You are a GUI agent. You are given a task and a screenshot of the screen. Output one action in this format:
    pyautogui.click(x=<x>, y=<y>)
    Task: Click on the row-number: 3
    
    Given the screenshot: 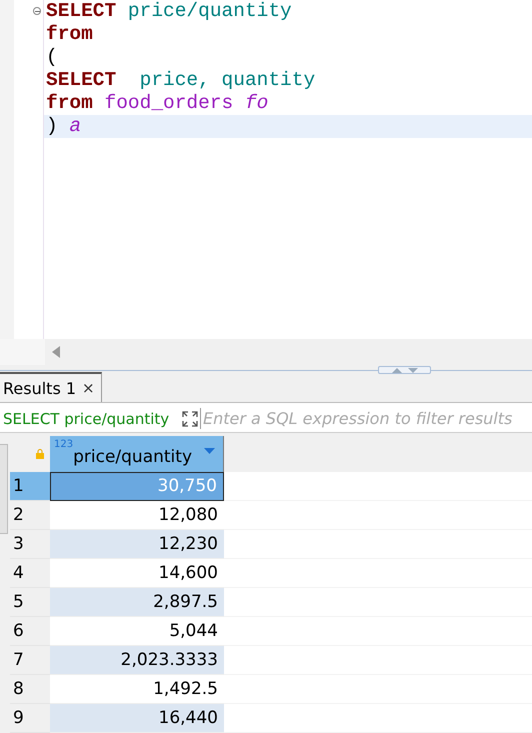 What is the action you would take?
    pyautogui.click(x=30, y=544)
    